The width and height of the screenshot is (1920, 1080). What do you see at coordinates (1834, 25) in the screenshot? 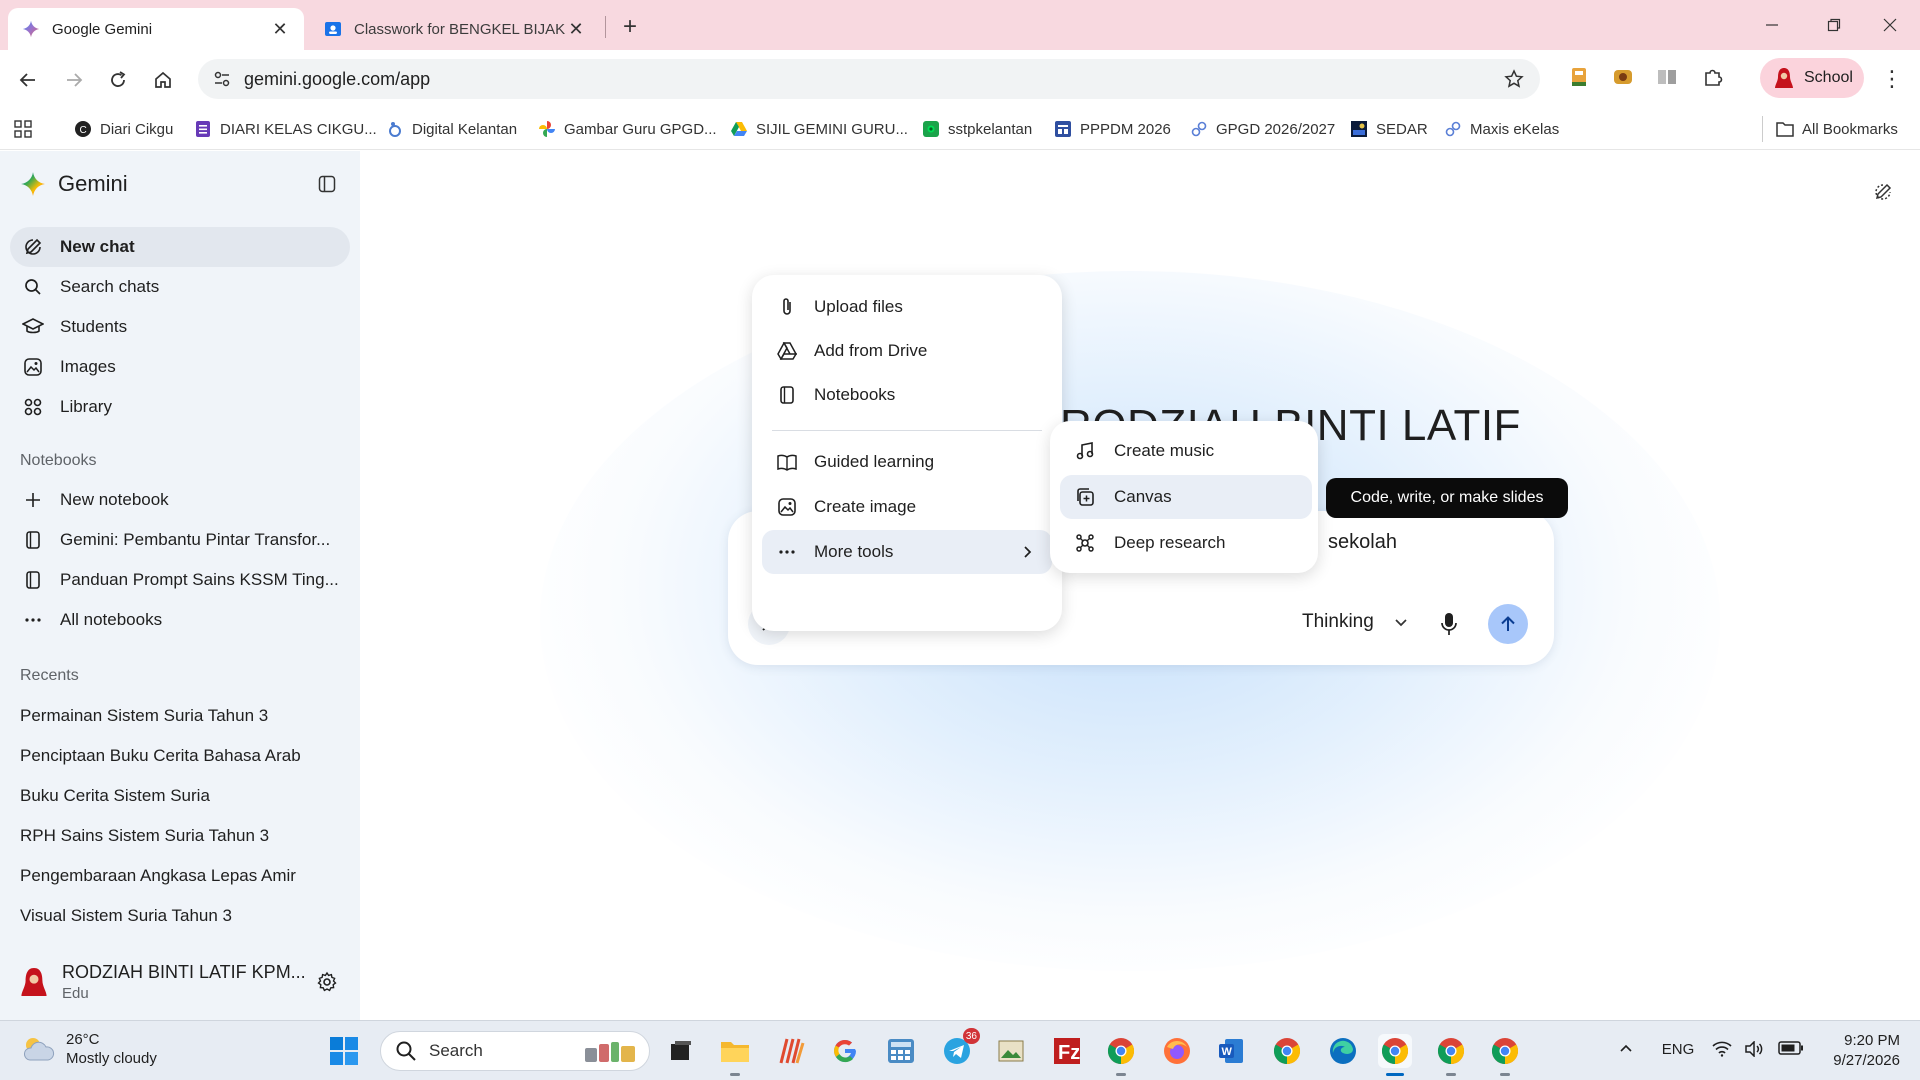
I see `restore-icon` at bounding box center [1834, 25].